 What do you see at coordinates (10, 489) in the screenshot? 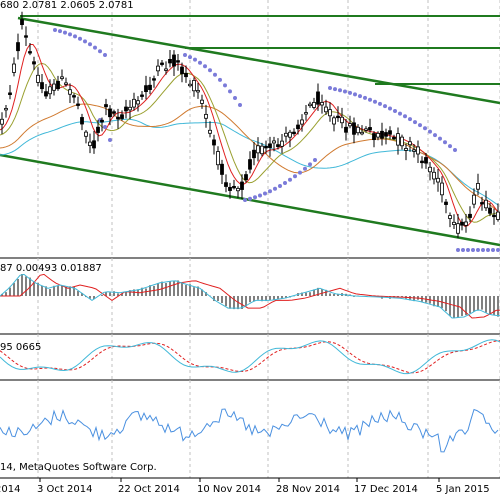
I see `time-axis-label: 2014` at bounding box center [10, 489].